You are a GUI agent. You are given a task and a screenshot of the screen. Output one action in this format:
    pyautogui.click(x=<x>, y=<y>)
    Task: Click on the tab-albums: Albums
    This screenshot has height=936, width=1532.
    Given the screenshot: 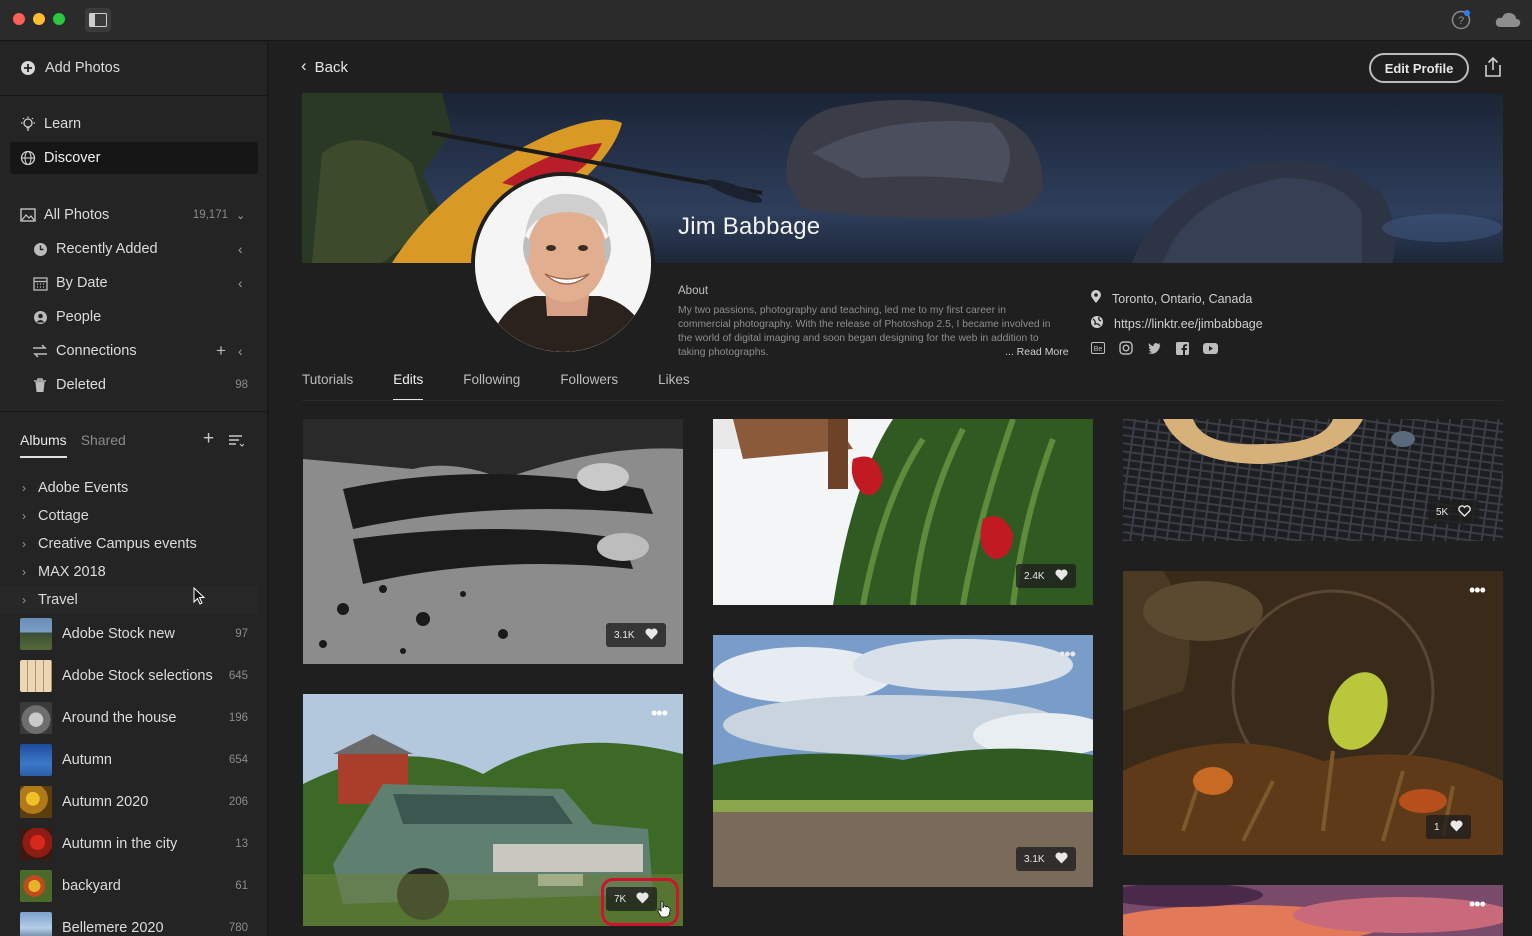 What is the action you would take?
    pyautogui.click(x=43, y=445)
    